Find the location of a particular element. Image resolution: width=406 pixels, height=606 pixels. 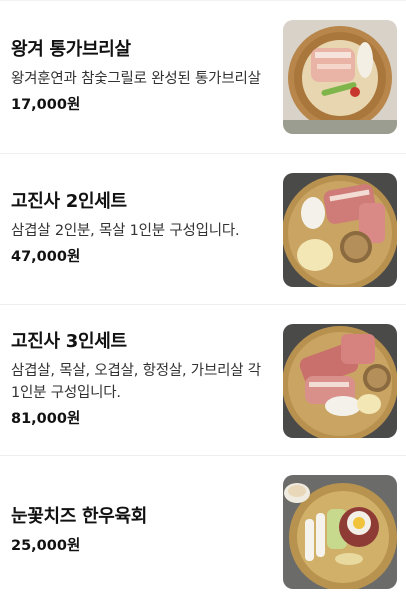

menu-item-name: 고진사 2인세트 is located at coordinates (69, 201).